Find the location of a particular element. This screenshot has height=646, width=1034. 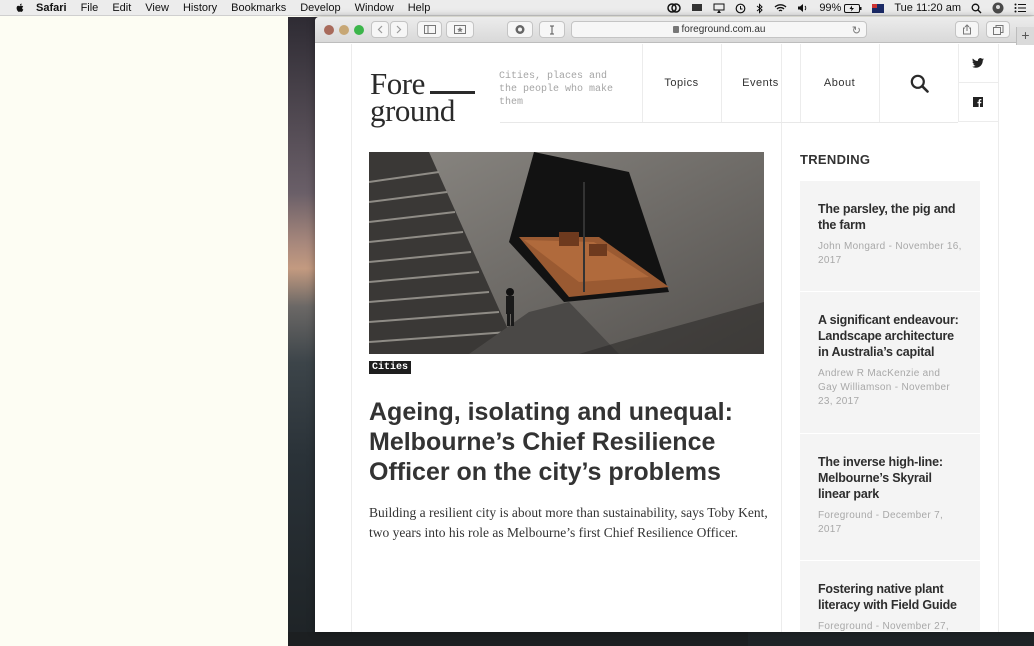

menu-file: File is located at coordinates (90, 8).